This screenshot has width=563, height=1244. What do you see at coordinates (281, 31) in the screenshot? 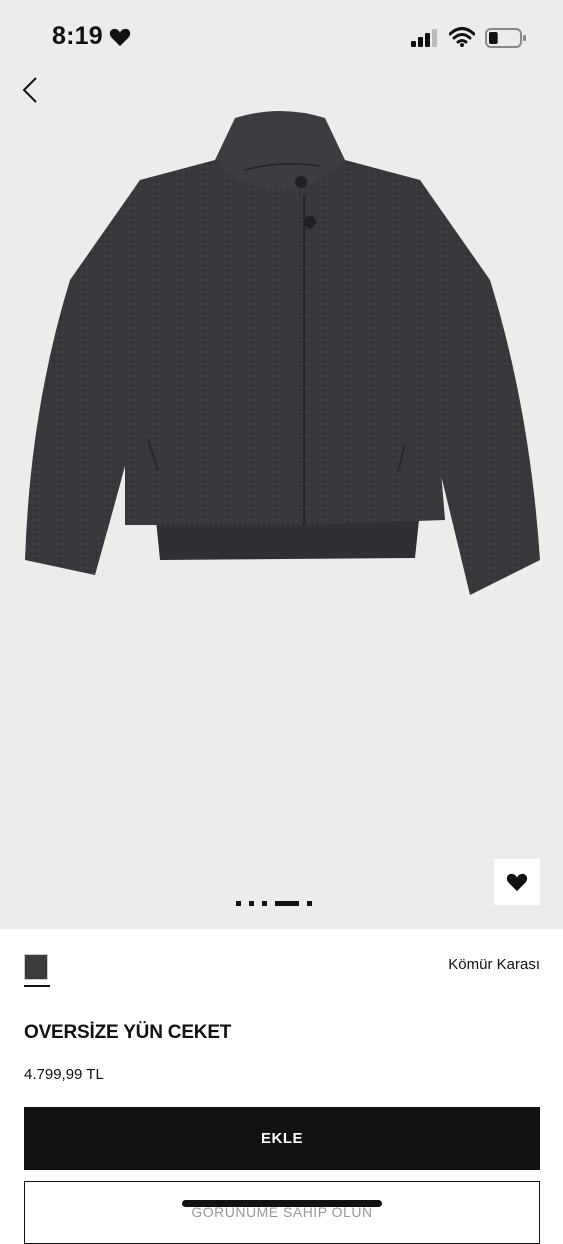
I see `status-bar: 8:19` at bounding box center [281, 31].